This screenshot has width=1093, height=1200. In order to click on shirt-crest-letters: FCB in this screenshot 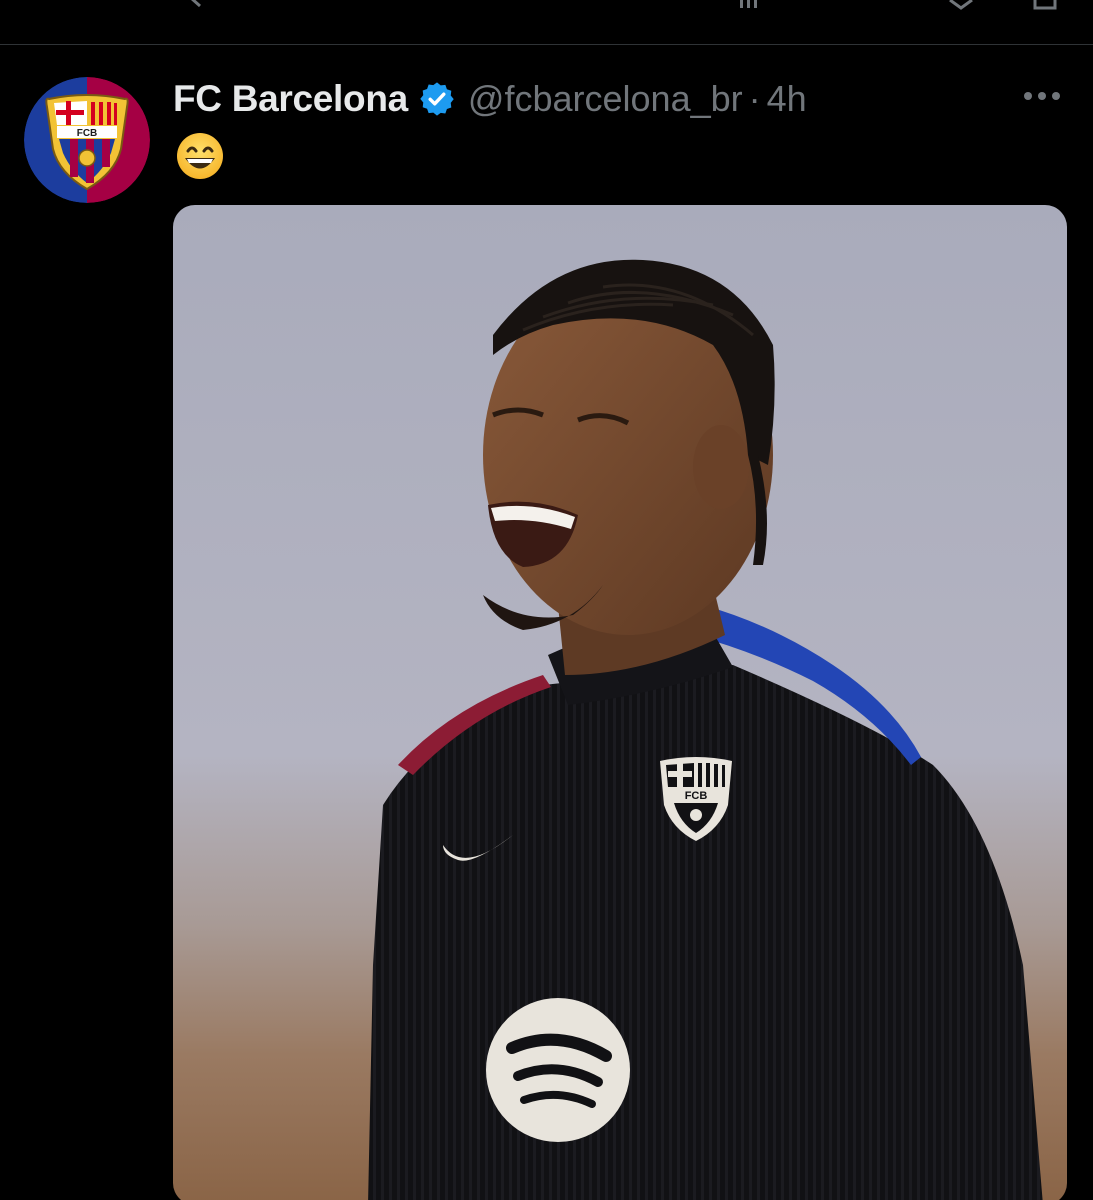, I will do `click(696, 796)`.